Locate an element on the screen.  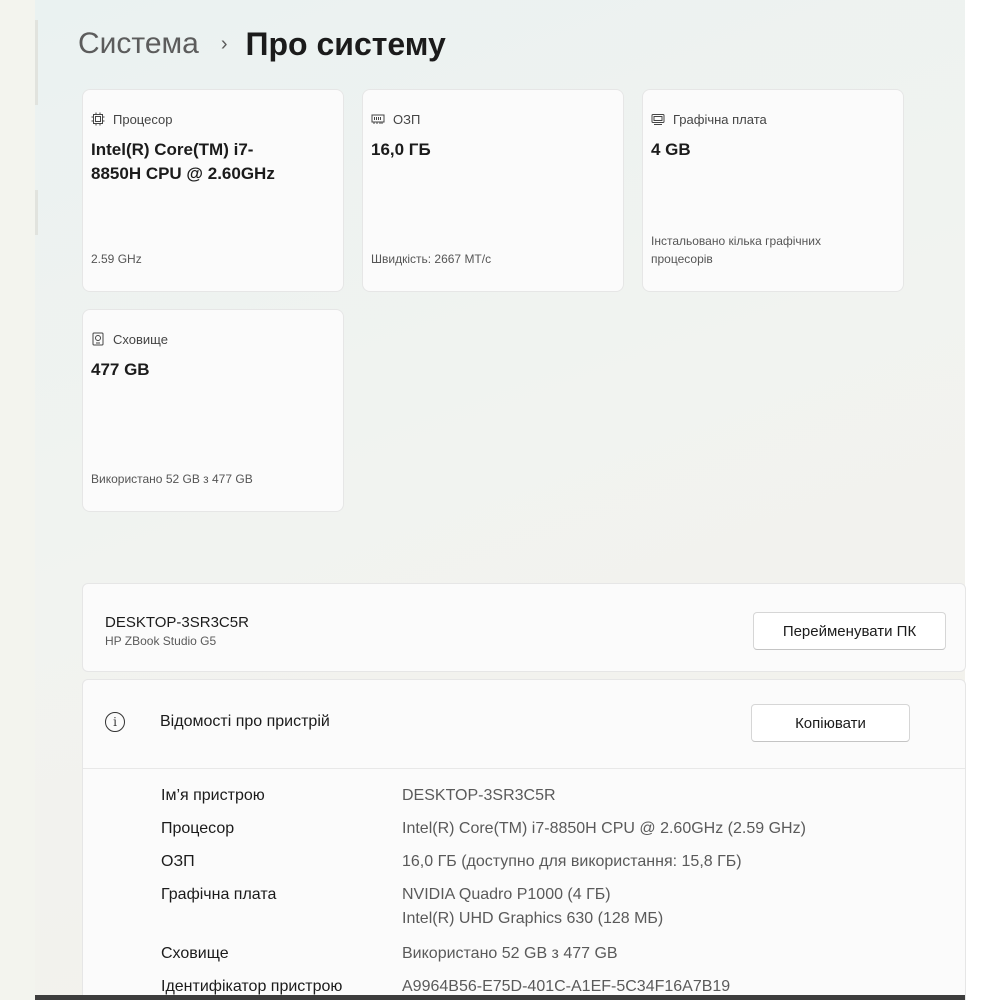
rename-pc-button: Перейменувати ПК is located at coordinates (849, 631).